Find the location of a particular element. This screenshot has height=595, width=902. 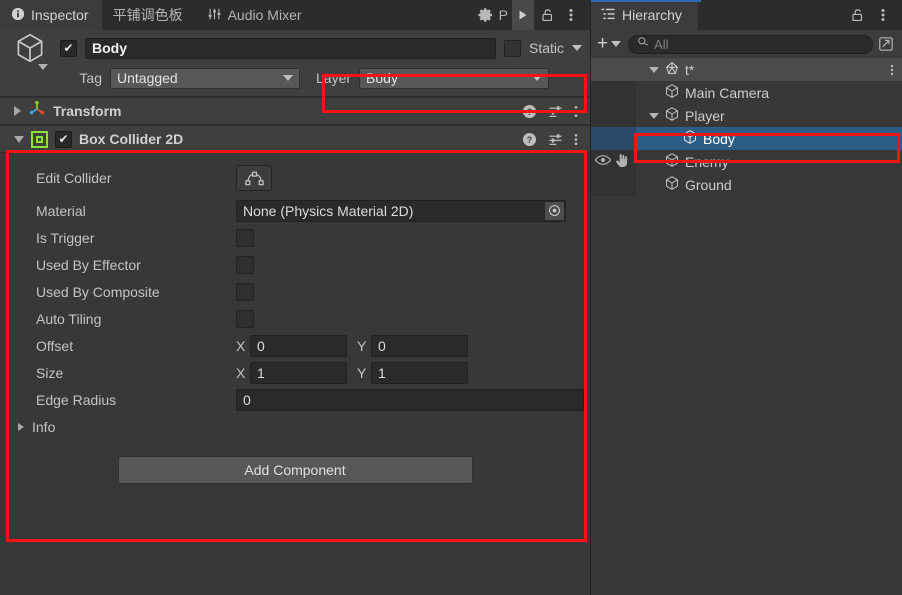

gameobject-name-value: Body is located at coordinates (109, 48).